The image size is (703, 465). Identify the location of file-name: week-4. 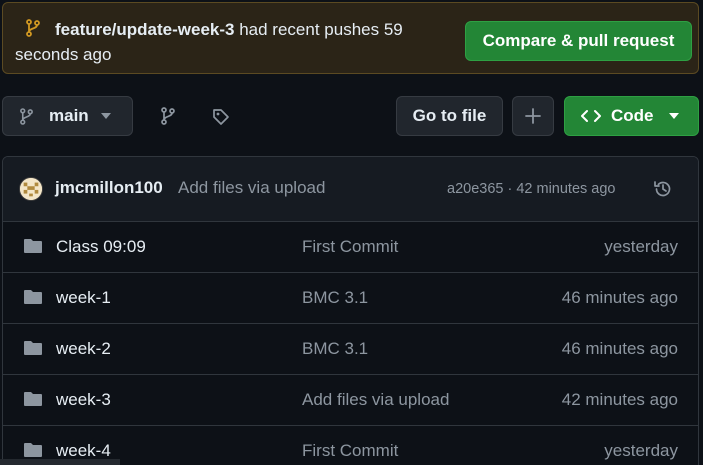
(83, 451).